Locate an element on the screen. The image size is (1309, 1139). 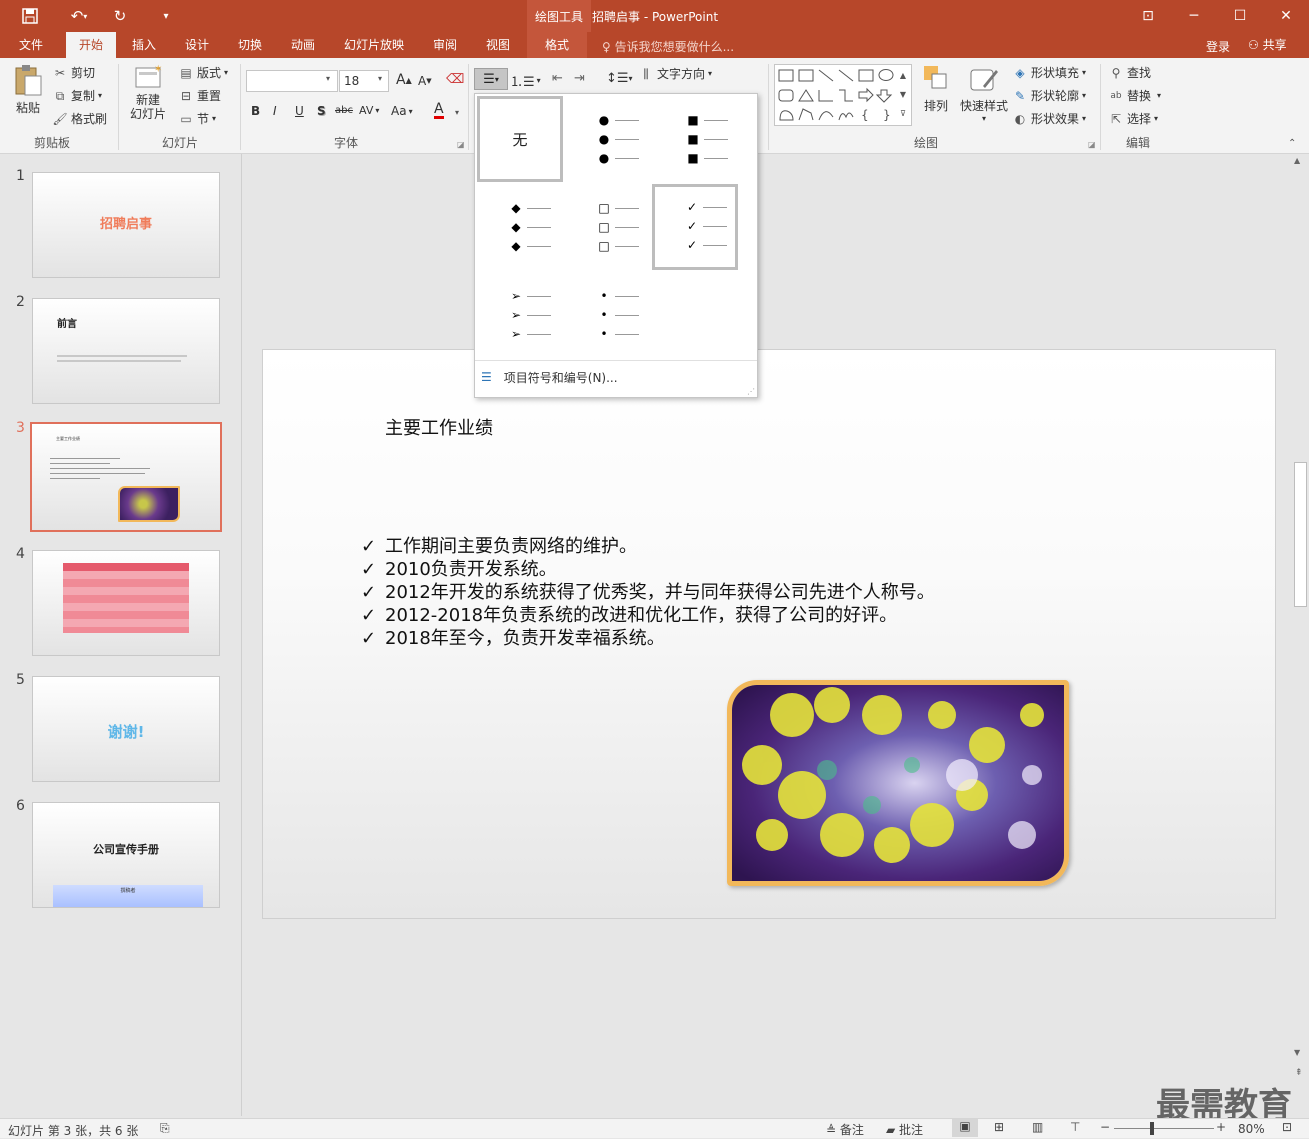
font-name-field is located at coordinates (292, 81).